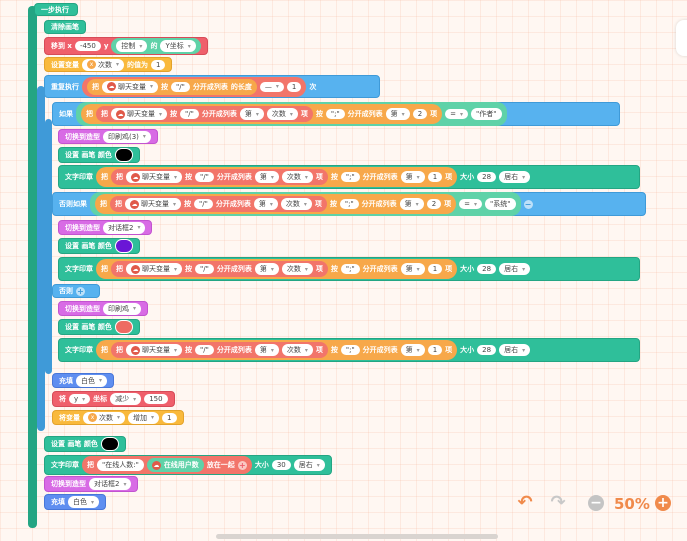 The height and width of the screenshot is (541, 687). Describe the element at coordinates (92, 380) in the screenshot. I see `fill-color-dropdown: 白色` at that location.